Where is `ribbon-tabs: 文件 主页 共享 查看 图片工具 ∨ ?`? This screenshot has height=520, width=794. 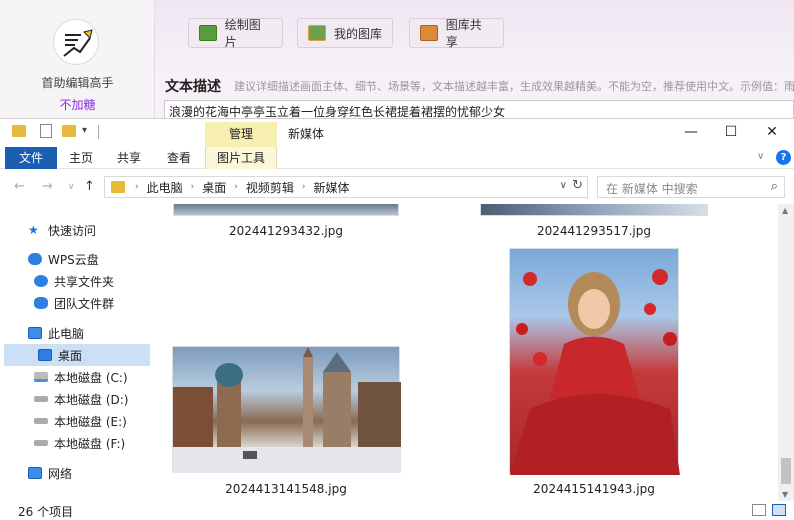 ribbon-tabs: 文件 主页 共享 查看 图片工具 ∨ ? is located at coordinates (397, 158).